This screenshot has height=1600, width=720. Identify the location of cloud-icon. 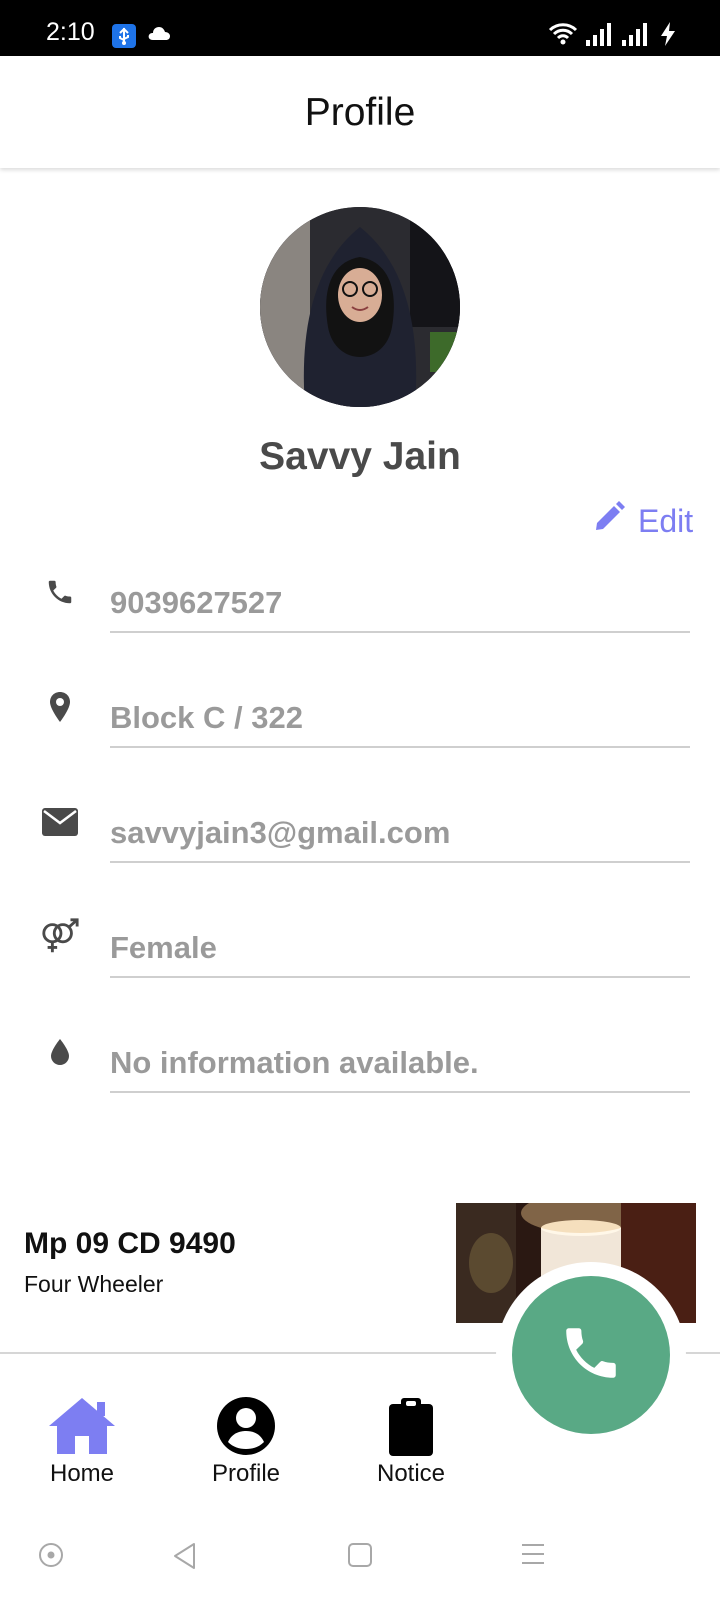
(159, 35).